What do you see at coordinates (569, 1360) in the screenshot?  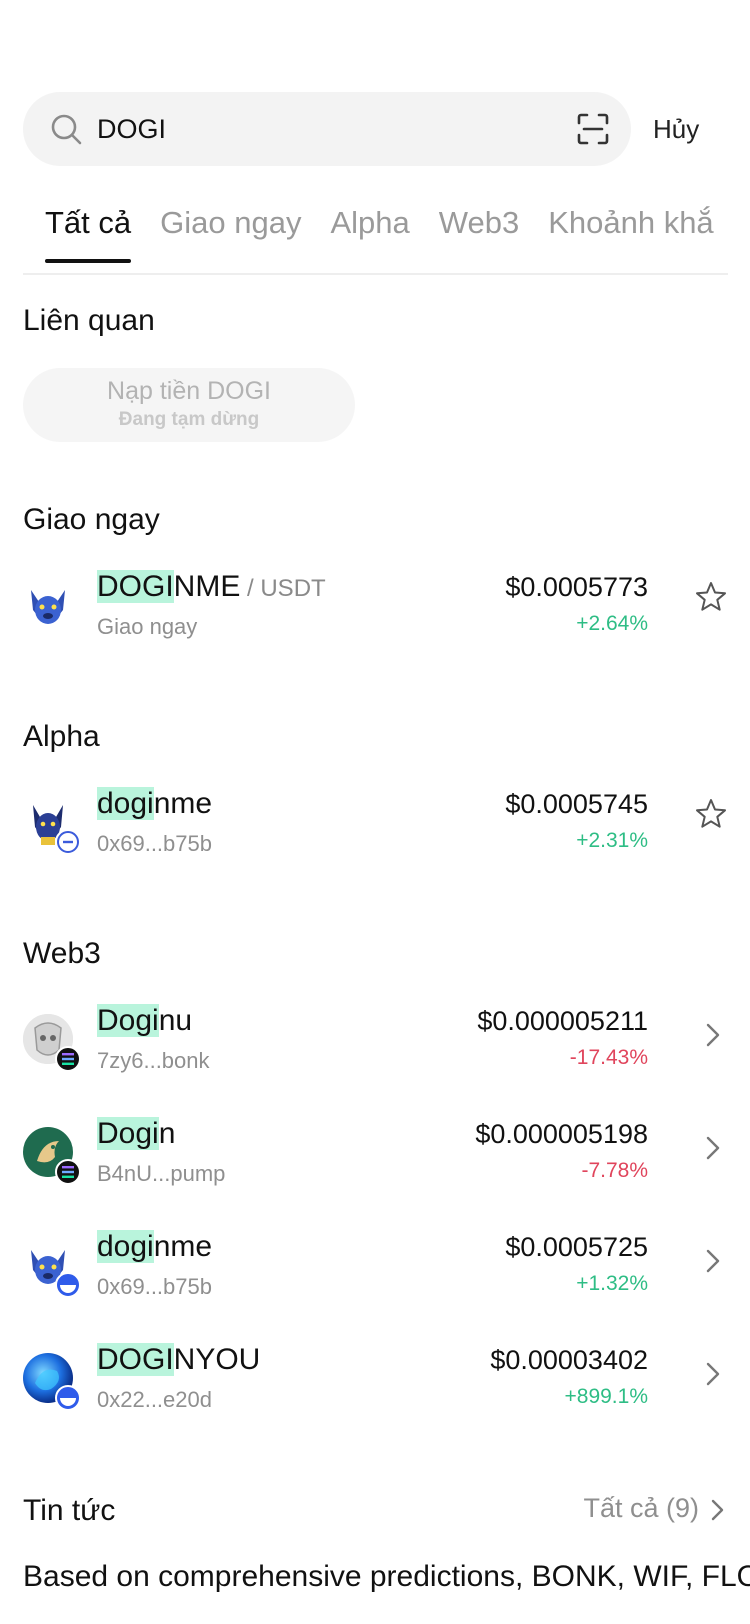 I see `token-price: $0.00003402` at bounding box center [569, 1360].